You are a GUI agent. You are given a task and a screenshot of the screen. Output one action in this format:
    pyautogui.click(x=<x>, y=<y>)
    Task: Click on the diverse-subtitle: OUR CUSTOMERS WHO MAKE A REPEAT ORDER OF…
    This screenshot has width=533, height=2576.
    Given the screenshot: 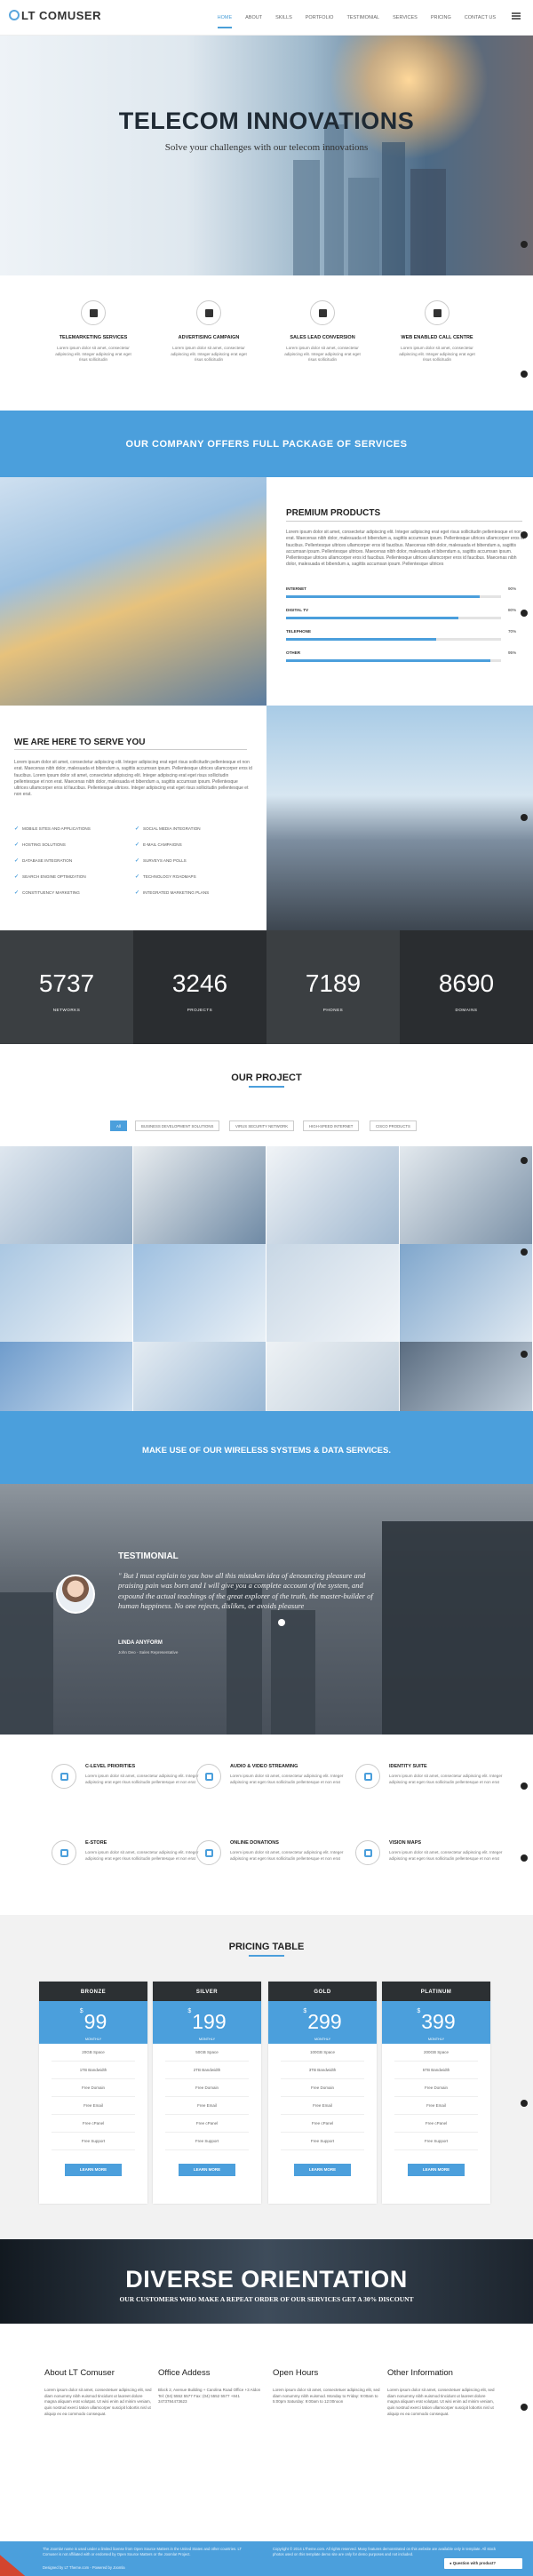 What is the action you would take?
    pyautogui.click(x=266, y=2299)
    